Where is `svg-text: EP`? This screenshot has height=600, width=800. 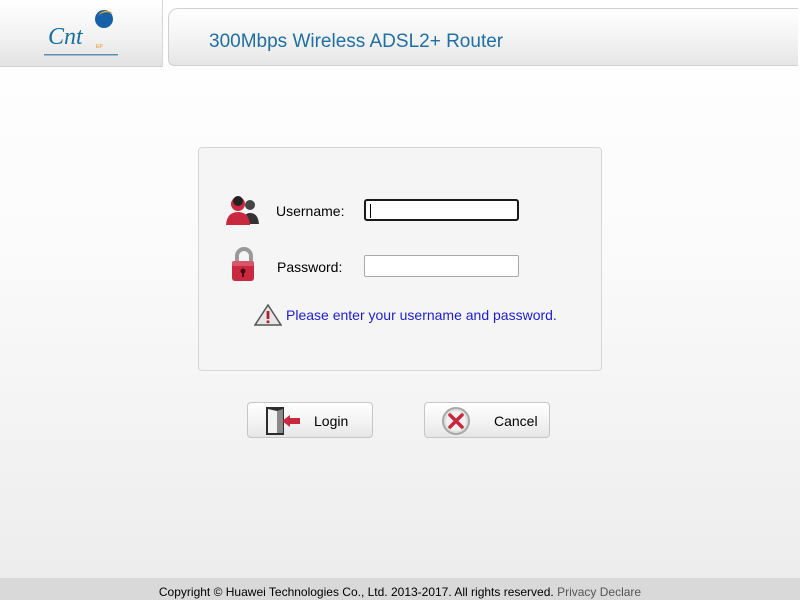
svg-text: EP is located at coordinates (99, 47).